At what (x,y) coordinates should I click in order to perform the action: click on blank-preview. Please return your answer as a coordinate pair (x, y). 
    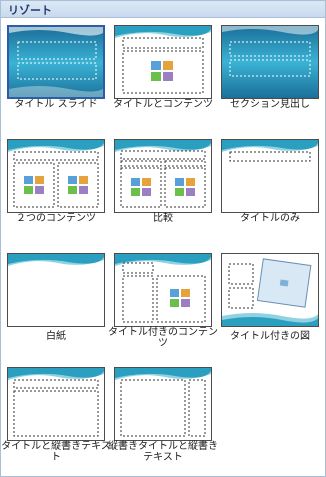
    Looking at the image, I should click on (56, 260).